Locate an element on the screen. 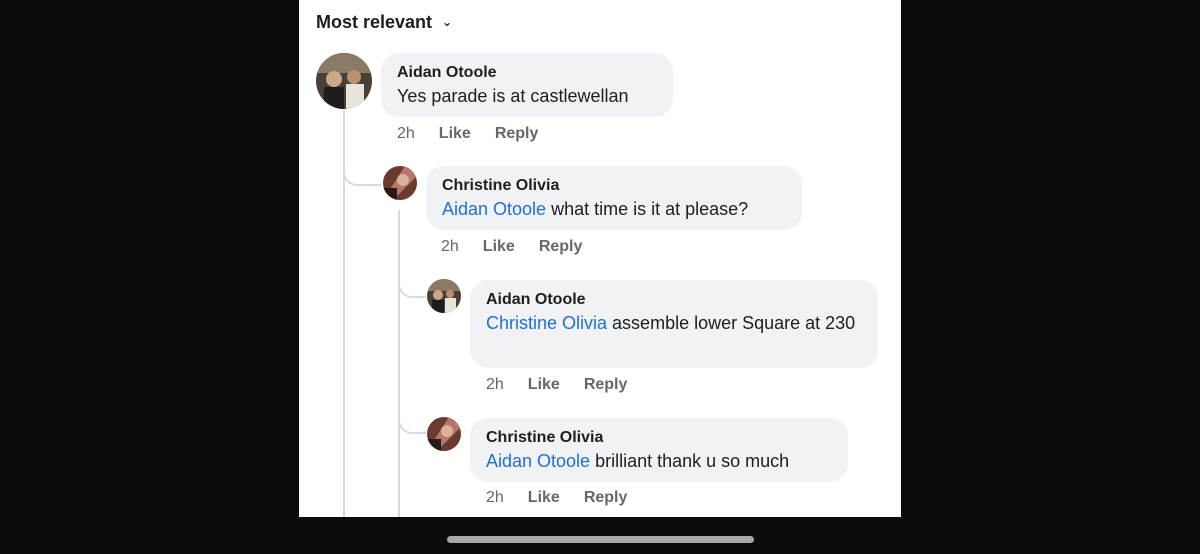 The height and width of the screenshot is (554, 1200). comment-text: brilliant thank u so much is located at coordinates (690, 461).